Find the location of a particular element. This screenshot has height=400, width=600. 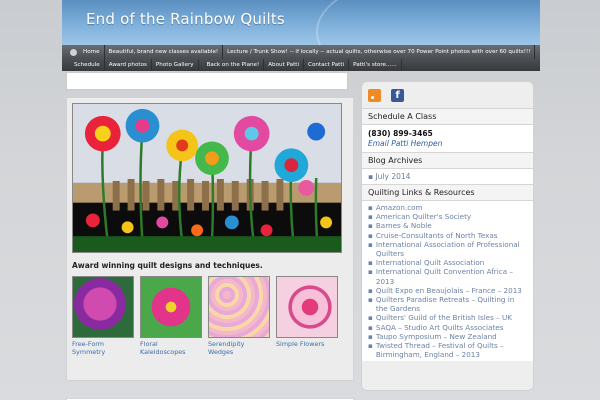

archive-link: July 2014 is located at coordinates (392, 176).